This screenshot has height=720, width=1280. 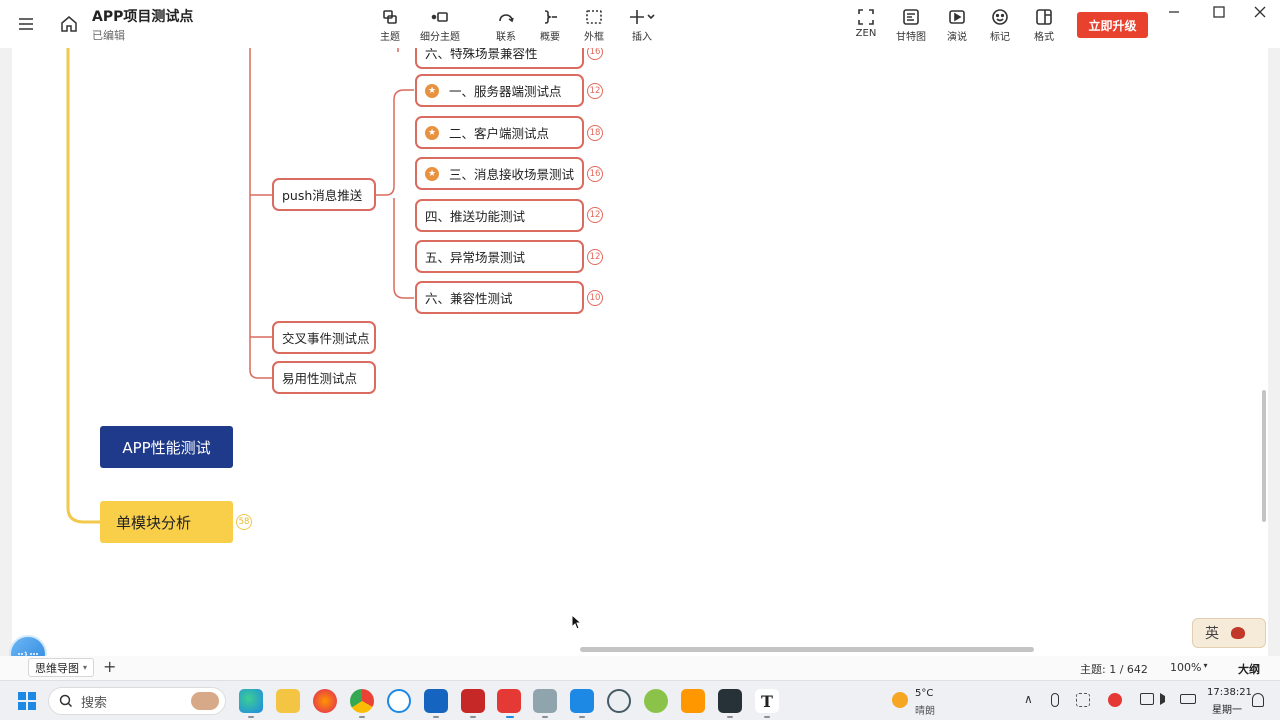 I want to click on summary-button: 概要, so click(x=550, y=26).